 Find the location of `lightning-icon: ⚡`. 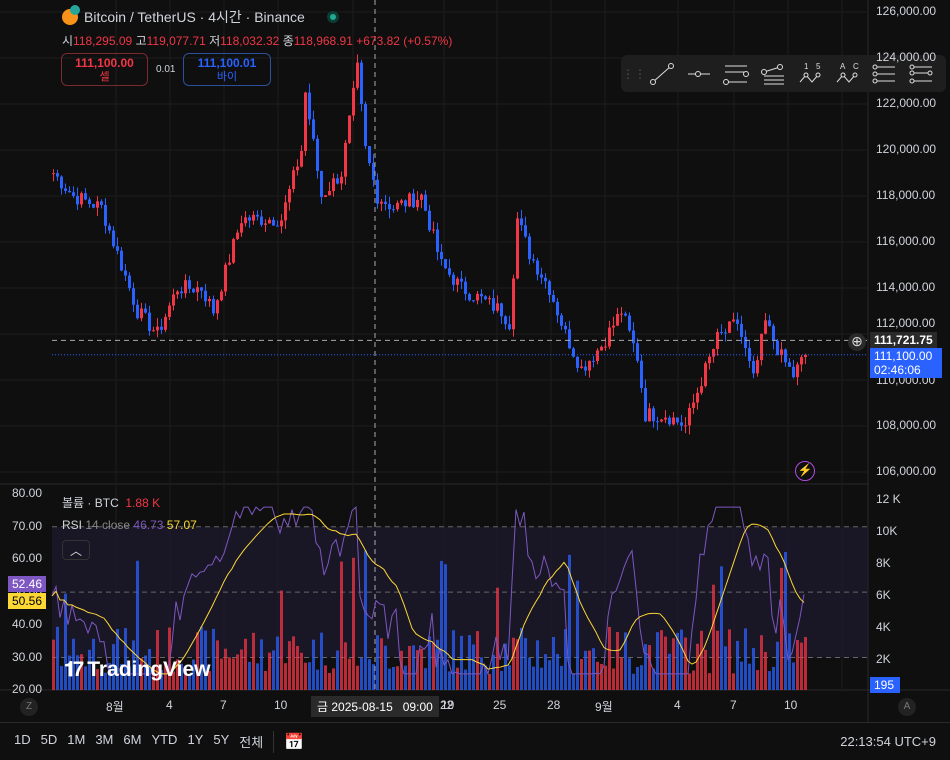

lightning-icon: ⚡ is located at coordinates (805, 471).